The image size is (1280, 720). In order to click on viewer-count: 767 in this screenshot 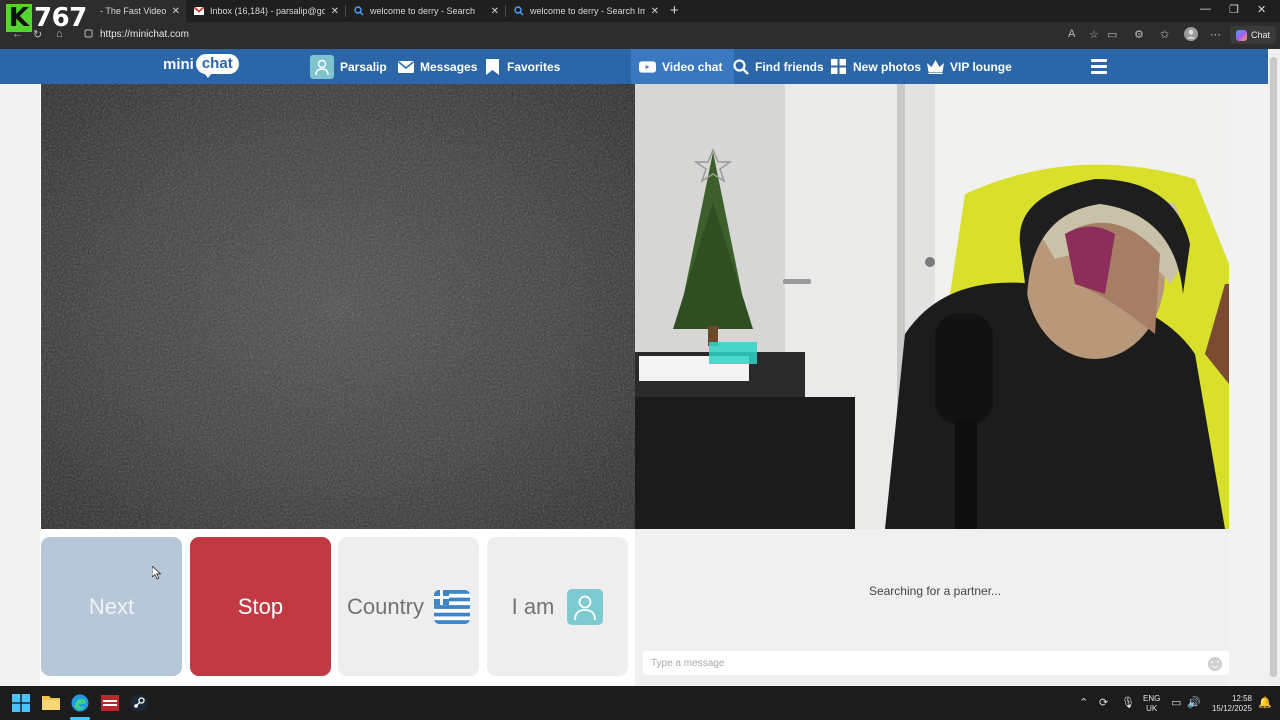, I will do `click(60, 18)`.